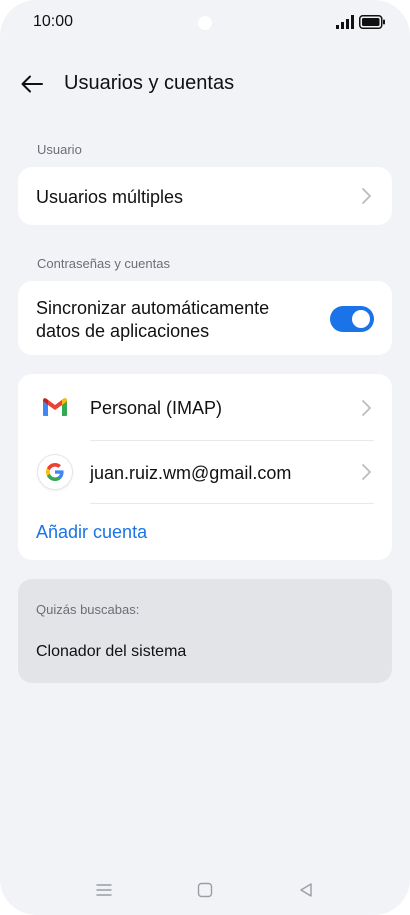 This screenshot has width=410, height=915. Describe the element at coordinates (59, 149) in the screenshot. I see `section-label-user: Usuario` at that location.